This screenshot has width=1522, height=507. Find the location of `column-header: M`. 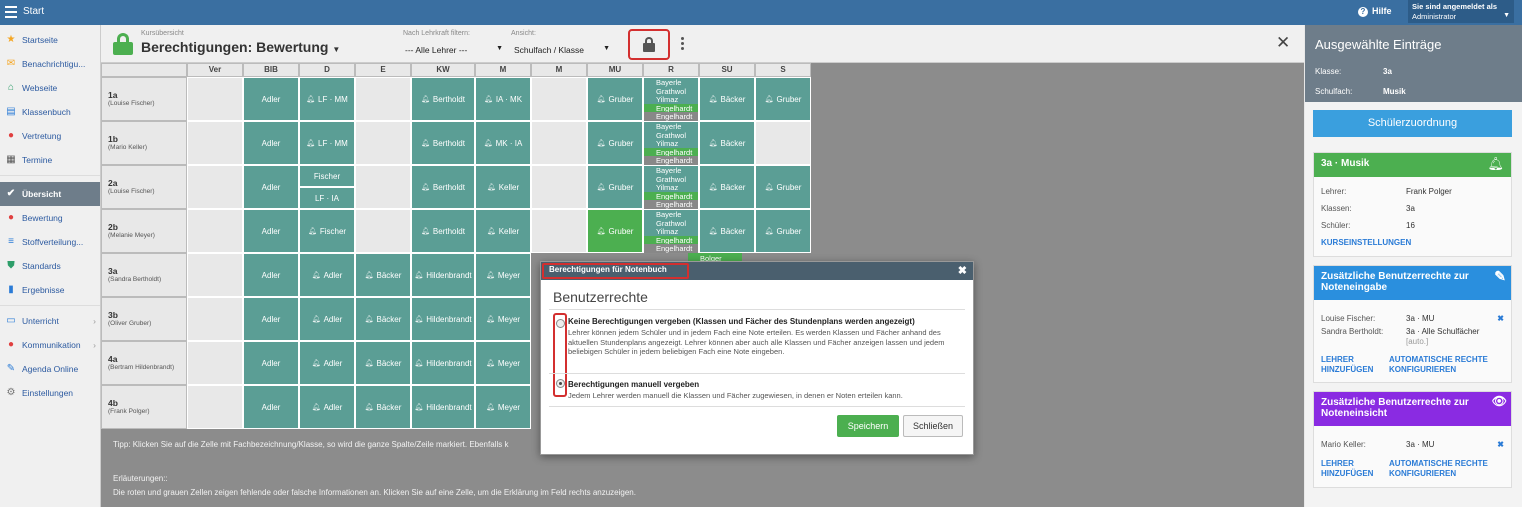

column-header: M is located at coordinates (559, 70).